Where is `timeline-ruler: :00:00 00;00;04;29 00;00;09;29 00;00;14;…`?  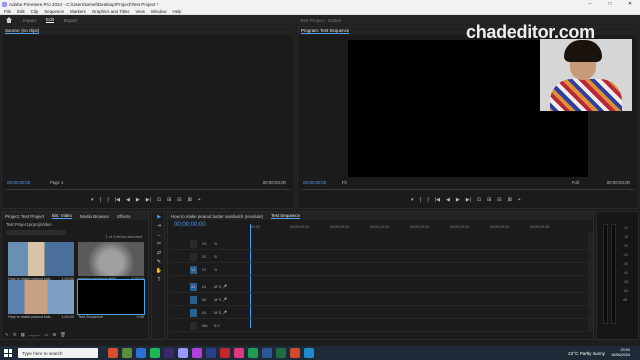
timeline-ruler: :00:00 00;00;04;29 00;00;09;29 00;00;14;… is located at coordinates (420, 228).